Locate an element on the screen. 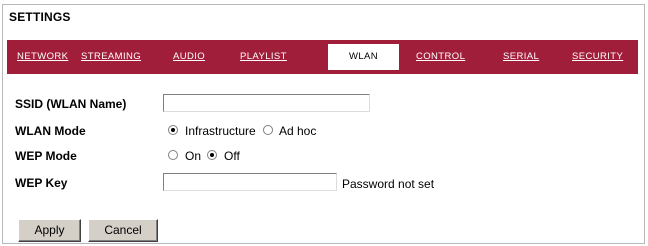 The height and width of the screenshot is (246, 648). tab-security: SECURITY is located at coordinates (597, 57).